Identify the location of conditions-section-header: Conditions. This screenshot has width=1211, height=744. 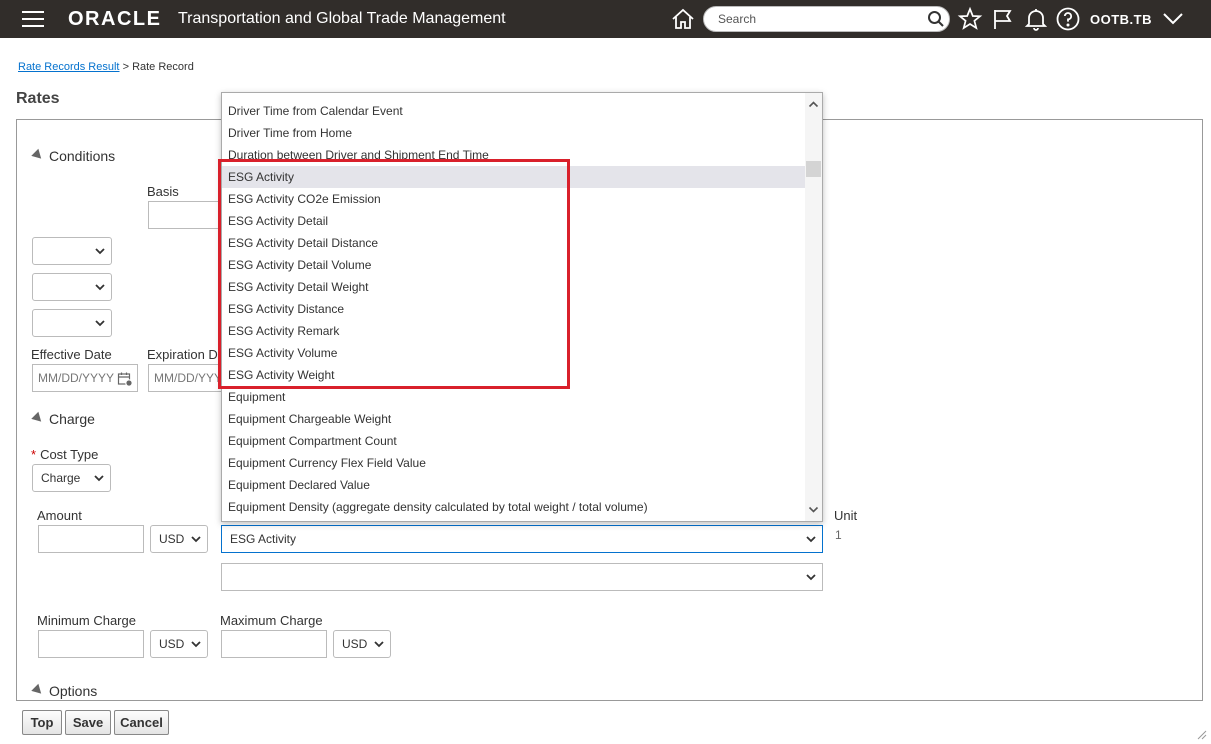
(73, 156).